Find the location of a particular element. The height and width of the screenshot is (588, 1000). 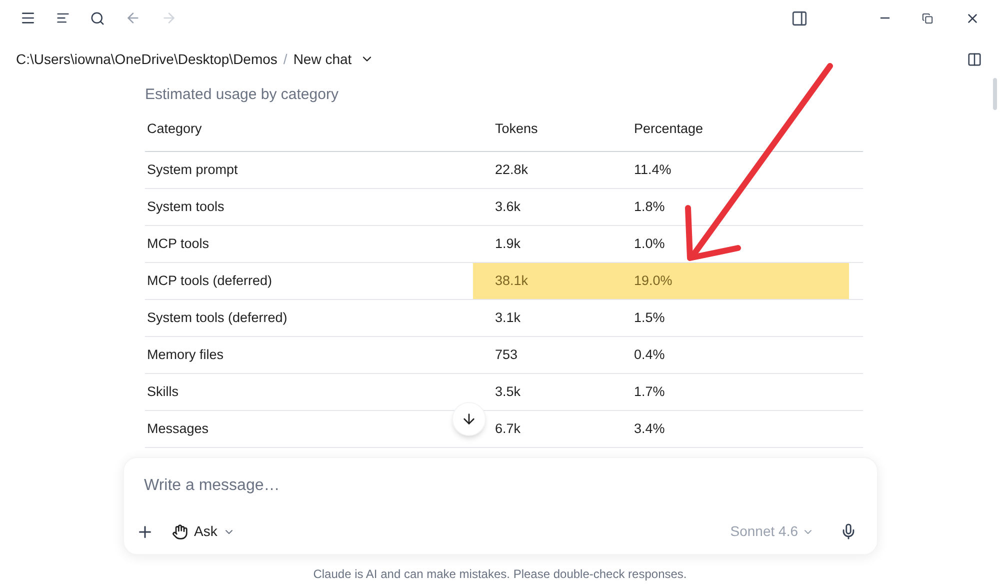

panel-icon is located at coordinates (799, 18).